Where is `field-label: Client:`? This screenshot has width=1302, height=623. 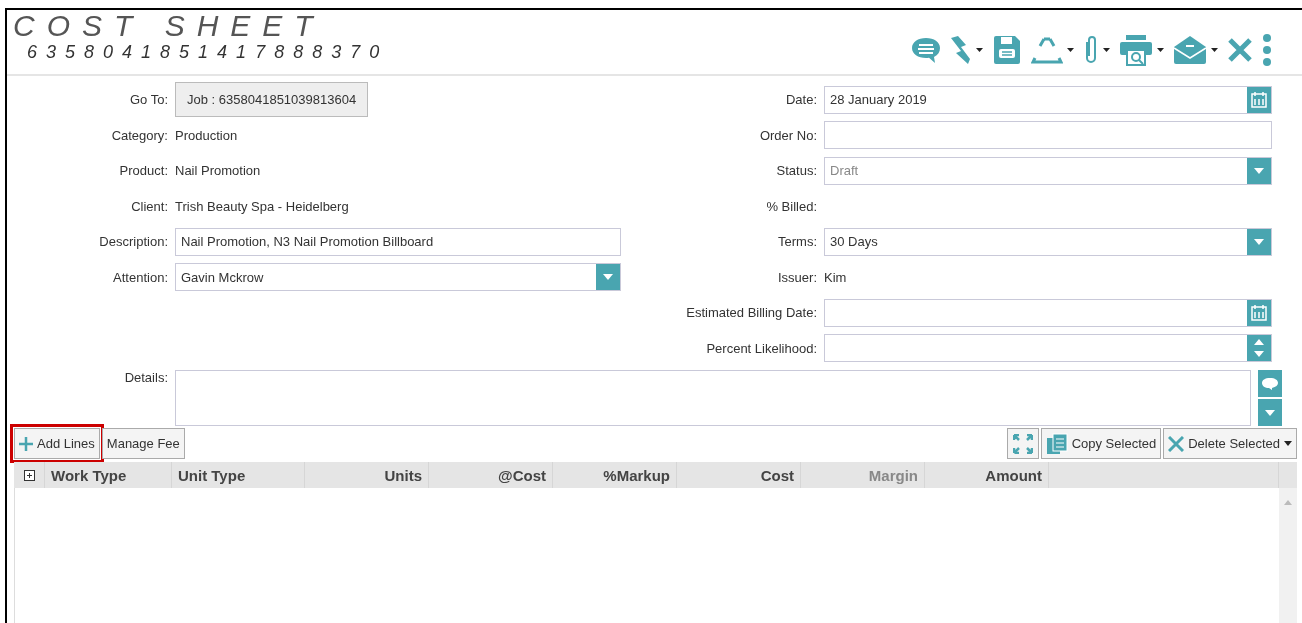
field-label: Client: is located at coordinates (149, 206).